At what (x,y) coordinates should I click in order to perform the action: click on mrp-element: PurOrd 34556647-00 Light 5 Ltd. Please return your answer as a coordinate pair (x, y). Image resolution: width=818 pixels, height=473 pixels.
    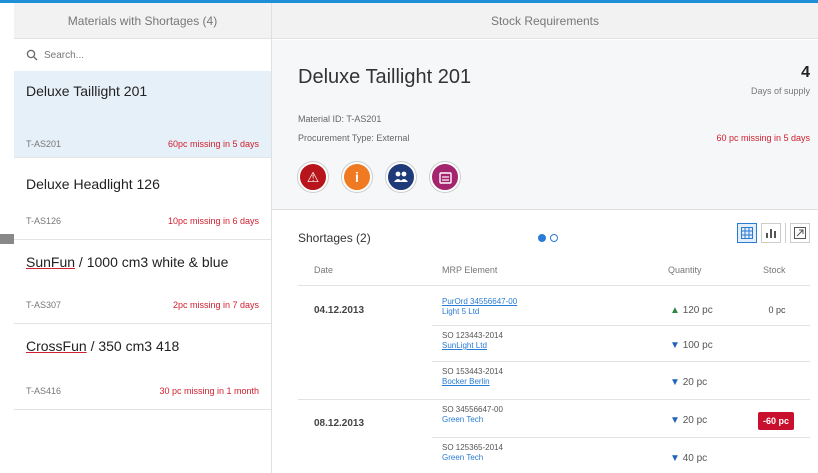
    Looking at the image, I should click on (479, 307).